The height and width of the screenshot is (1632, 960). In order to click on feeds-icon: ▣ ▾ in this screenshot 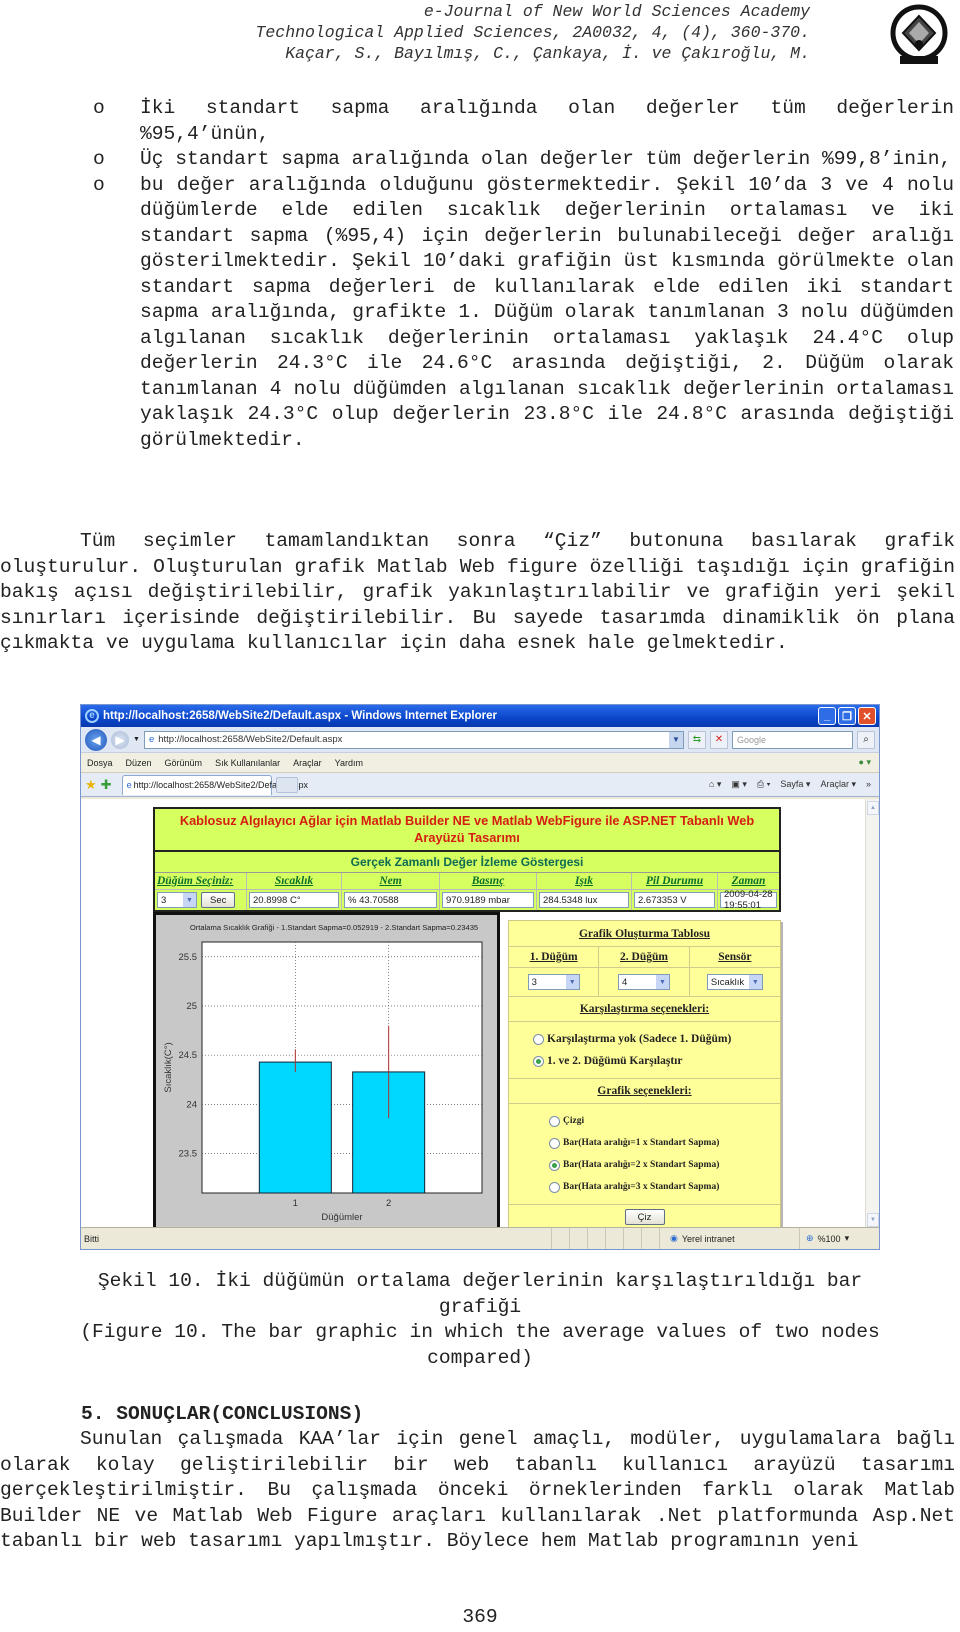, I will do `click(739, 784)`.